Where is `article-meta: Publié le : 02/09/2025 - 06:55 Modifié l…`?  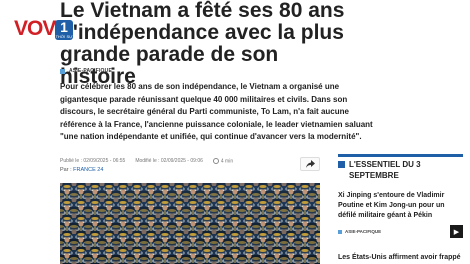
article-meta: Publié le : 02/09/2025 - 06:55 Modifié l… is located at coordinates (146, 161).